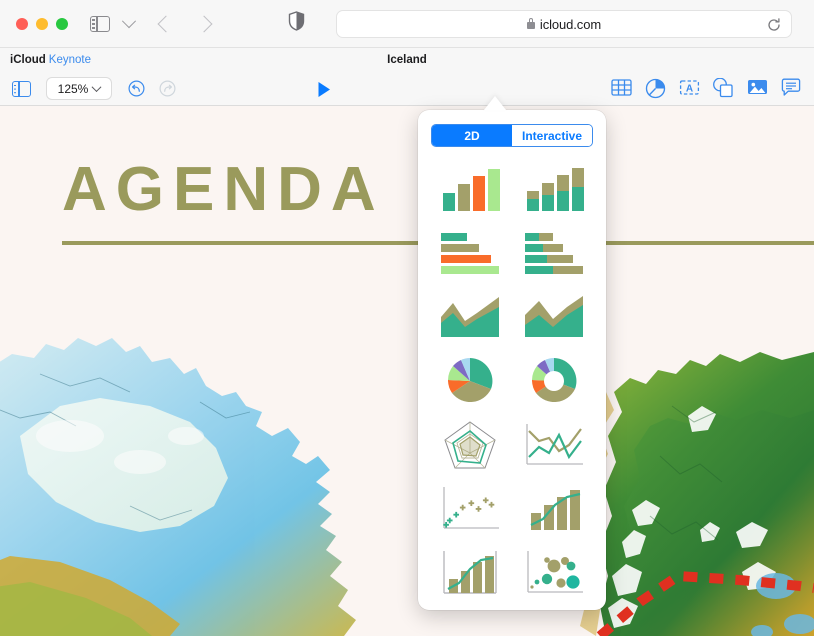 The height and width of the screenshot is (636, 814). Describe the element at coordinates (791, 88) in the screenshot. I see `comment-icon` at that location.